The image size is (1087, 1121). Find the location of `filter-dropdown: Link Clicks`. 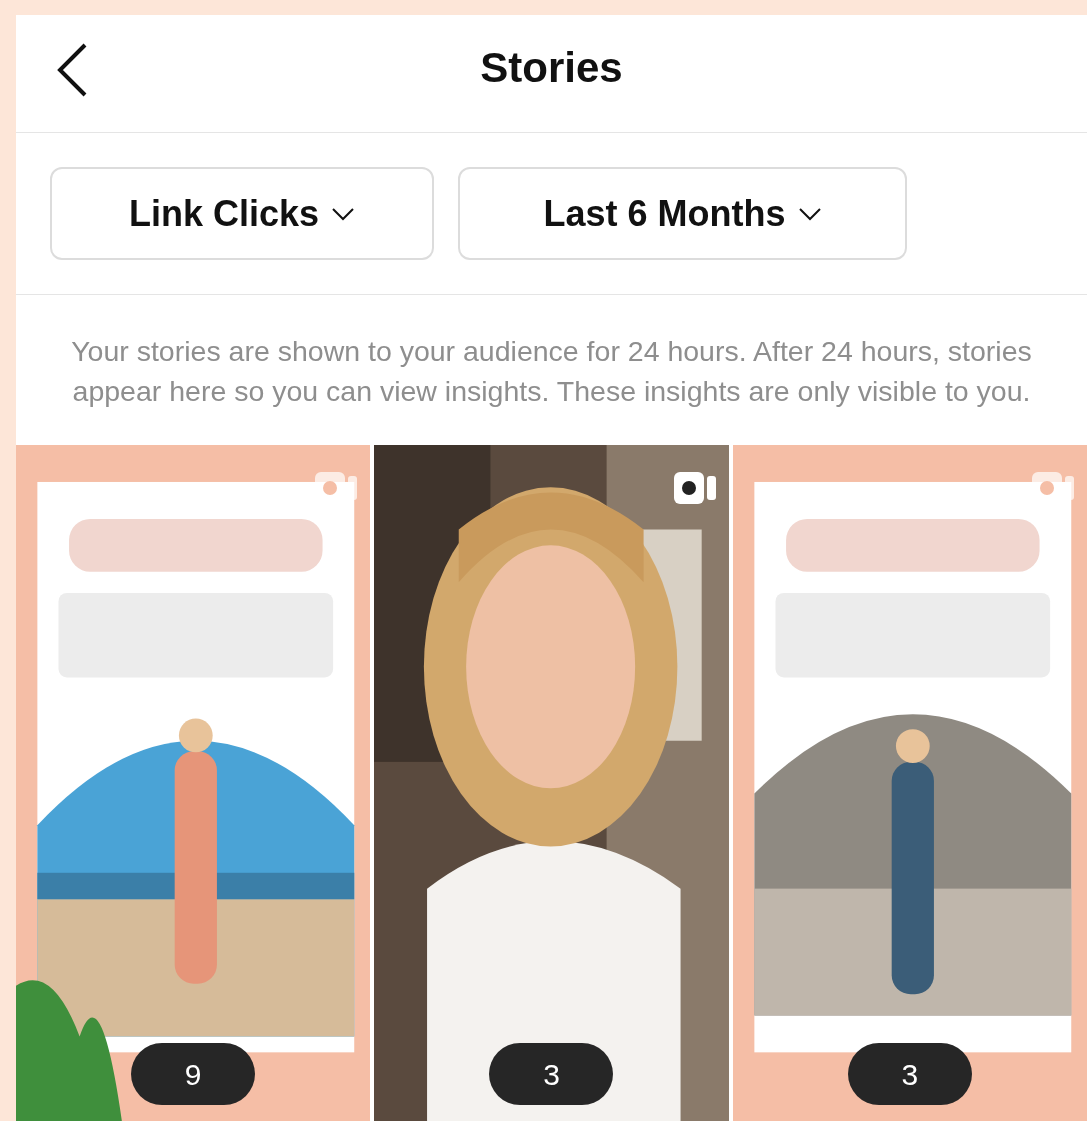

filter-dropdown: Link Clicks is located at coordinates (242, 213).